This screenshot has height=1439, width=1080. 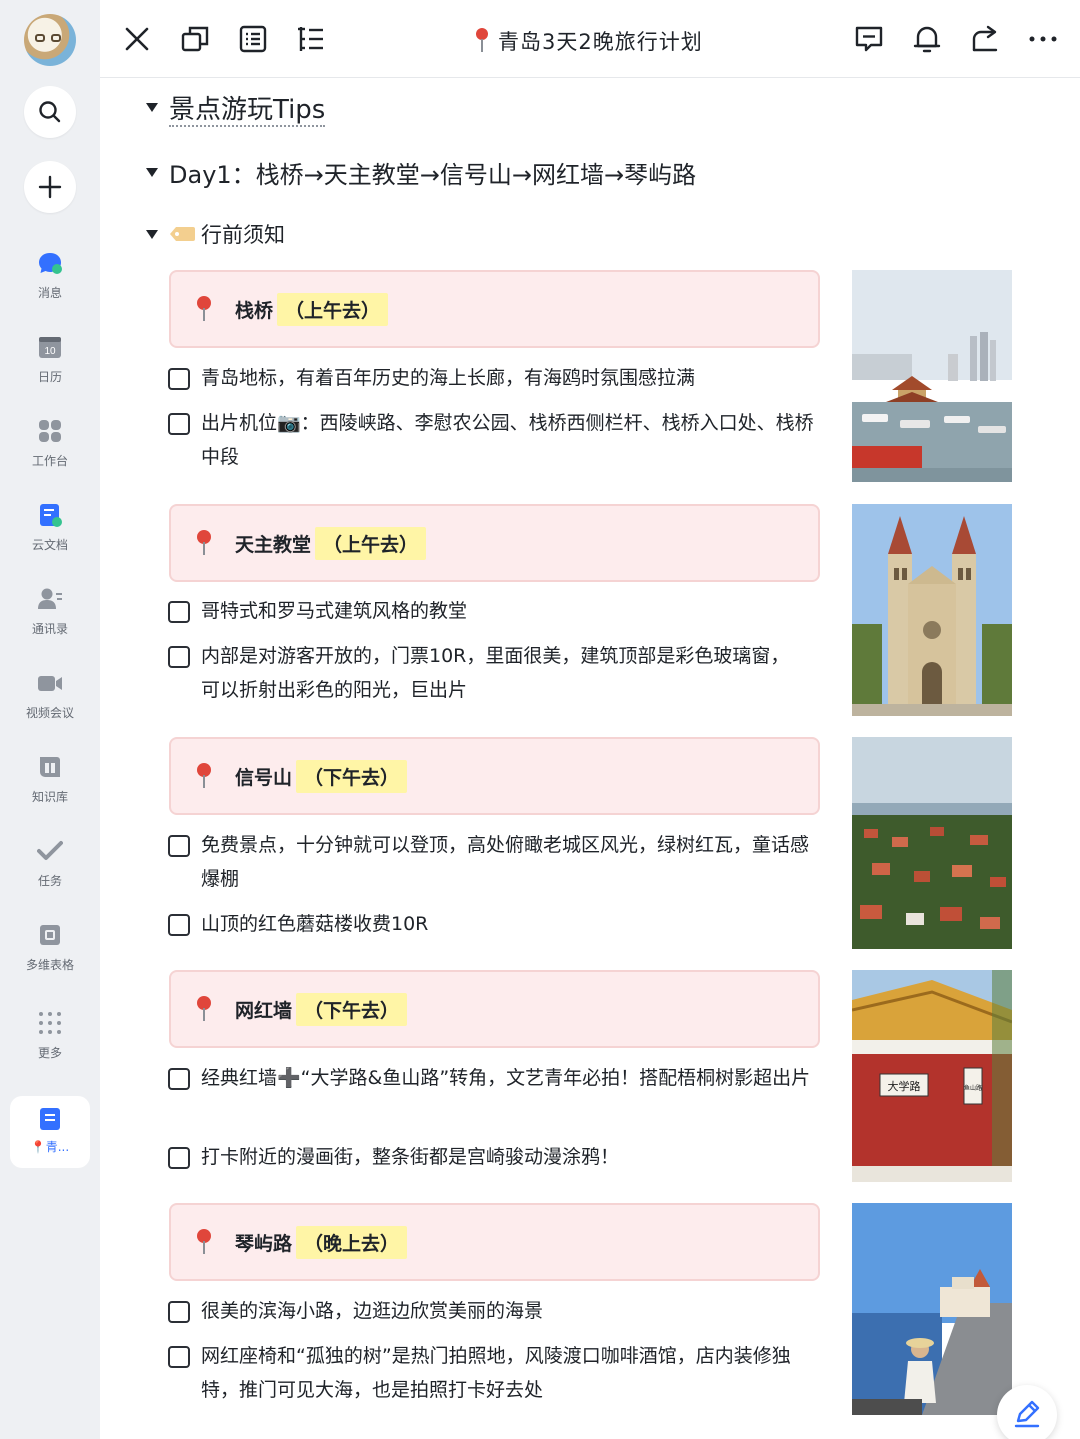 I want to click on todo-text: 青岛地标，有着百年历史的海上长廊，有海鸥时氛围感拉满, so click(x=448, y=378).